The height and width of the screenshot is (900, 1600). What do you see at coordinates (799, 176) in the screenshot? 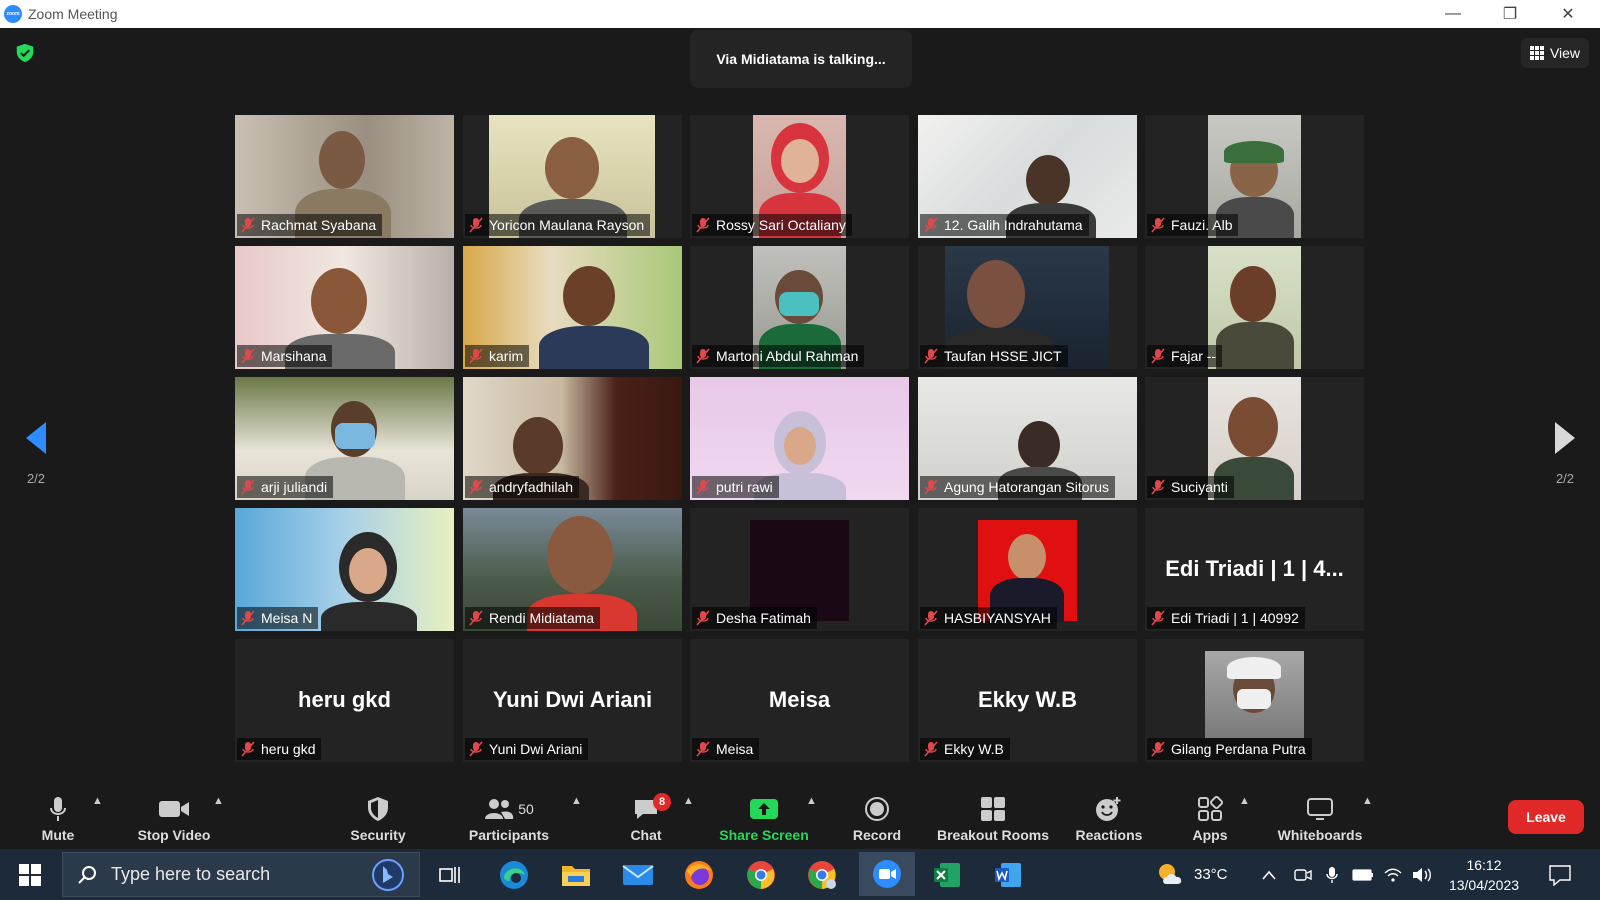
I see `participant-tile: Rossy Sari Octaliany` at bounding box center [799, 176].